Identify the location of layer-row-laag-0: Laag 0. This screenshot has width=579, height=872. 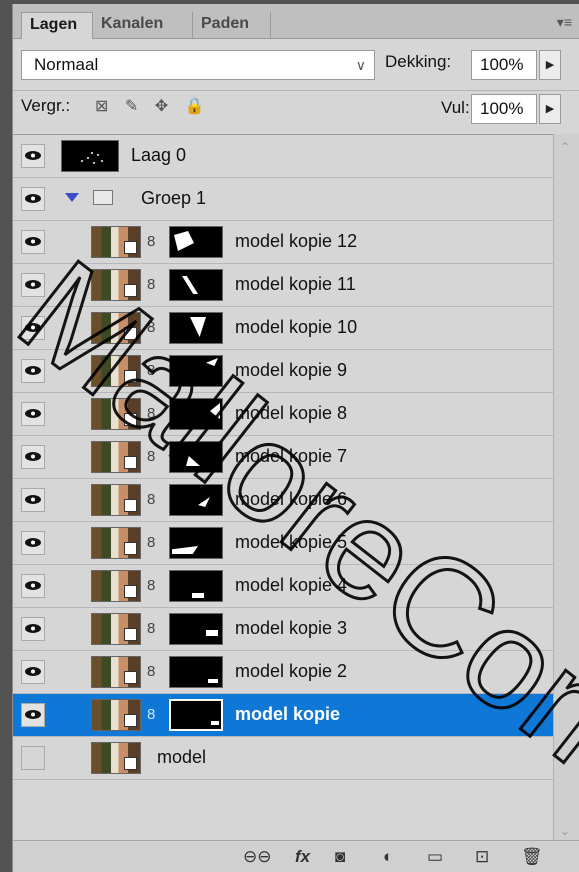
(283, 156).